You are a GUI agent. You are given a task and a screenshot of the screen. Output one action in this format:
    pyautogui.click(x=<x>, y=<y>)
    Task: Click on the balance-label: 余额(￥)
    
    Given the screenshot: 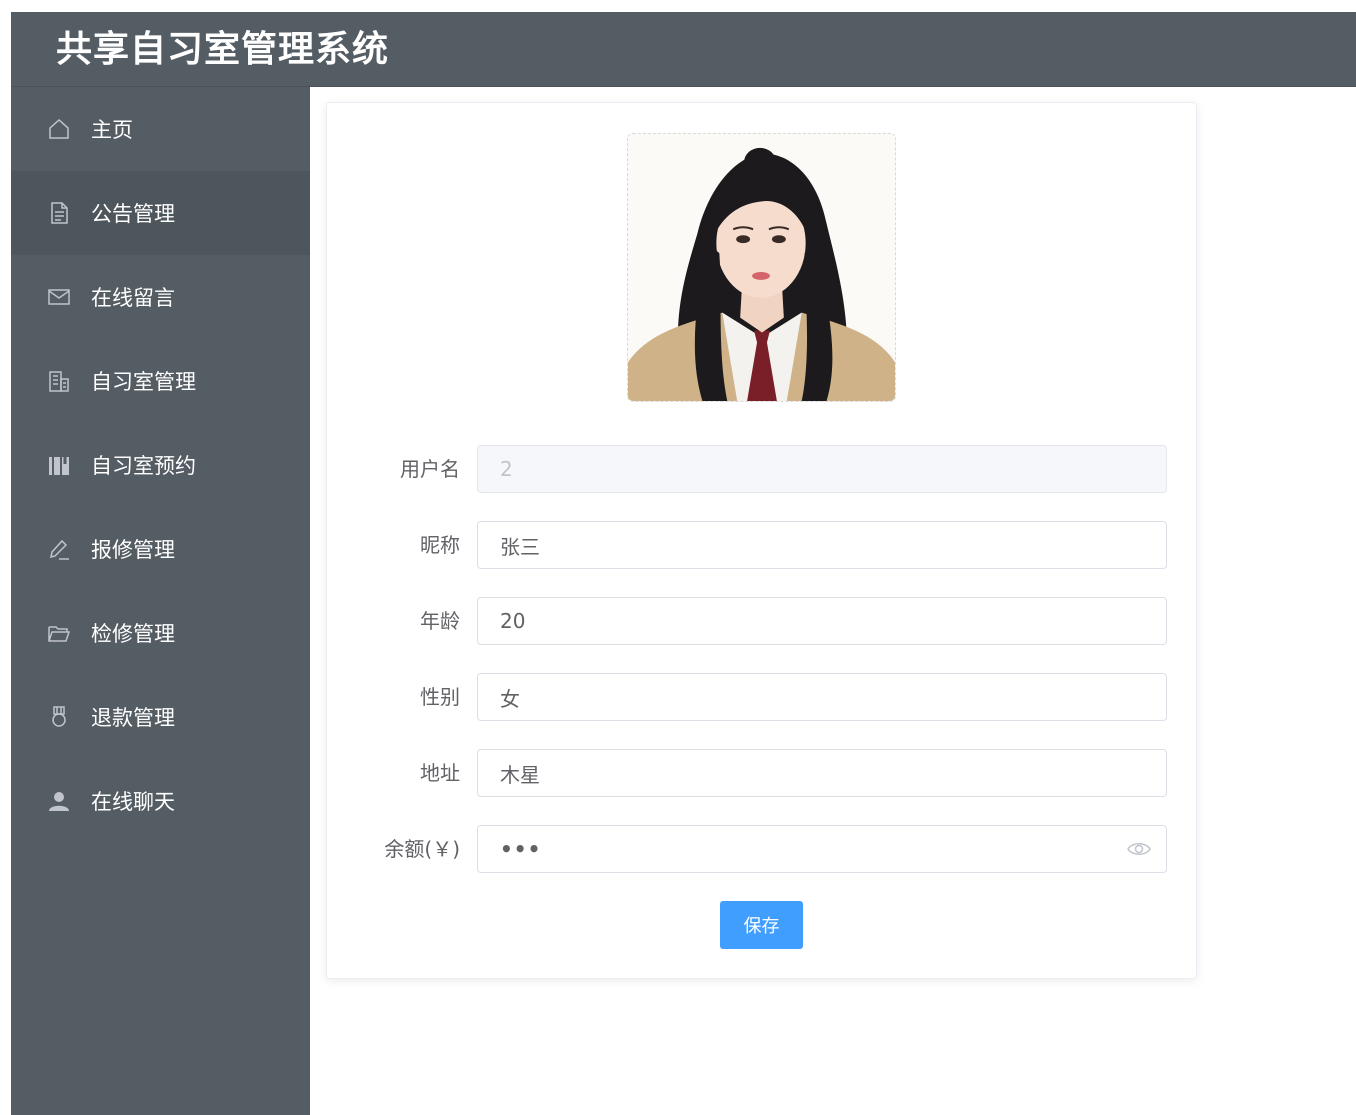 What is the action you would take?
    pyautogui.click(x=422, y=849)
    